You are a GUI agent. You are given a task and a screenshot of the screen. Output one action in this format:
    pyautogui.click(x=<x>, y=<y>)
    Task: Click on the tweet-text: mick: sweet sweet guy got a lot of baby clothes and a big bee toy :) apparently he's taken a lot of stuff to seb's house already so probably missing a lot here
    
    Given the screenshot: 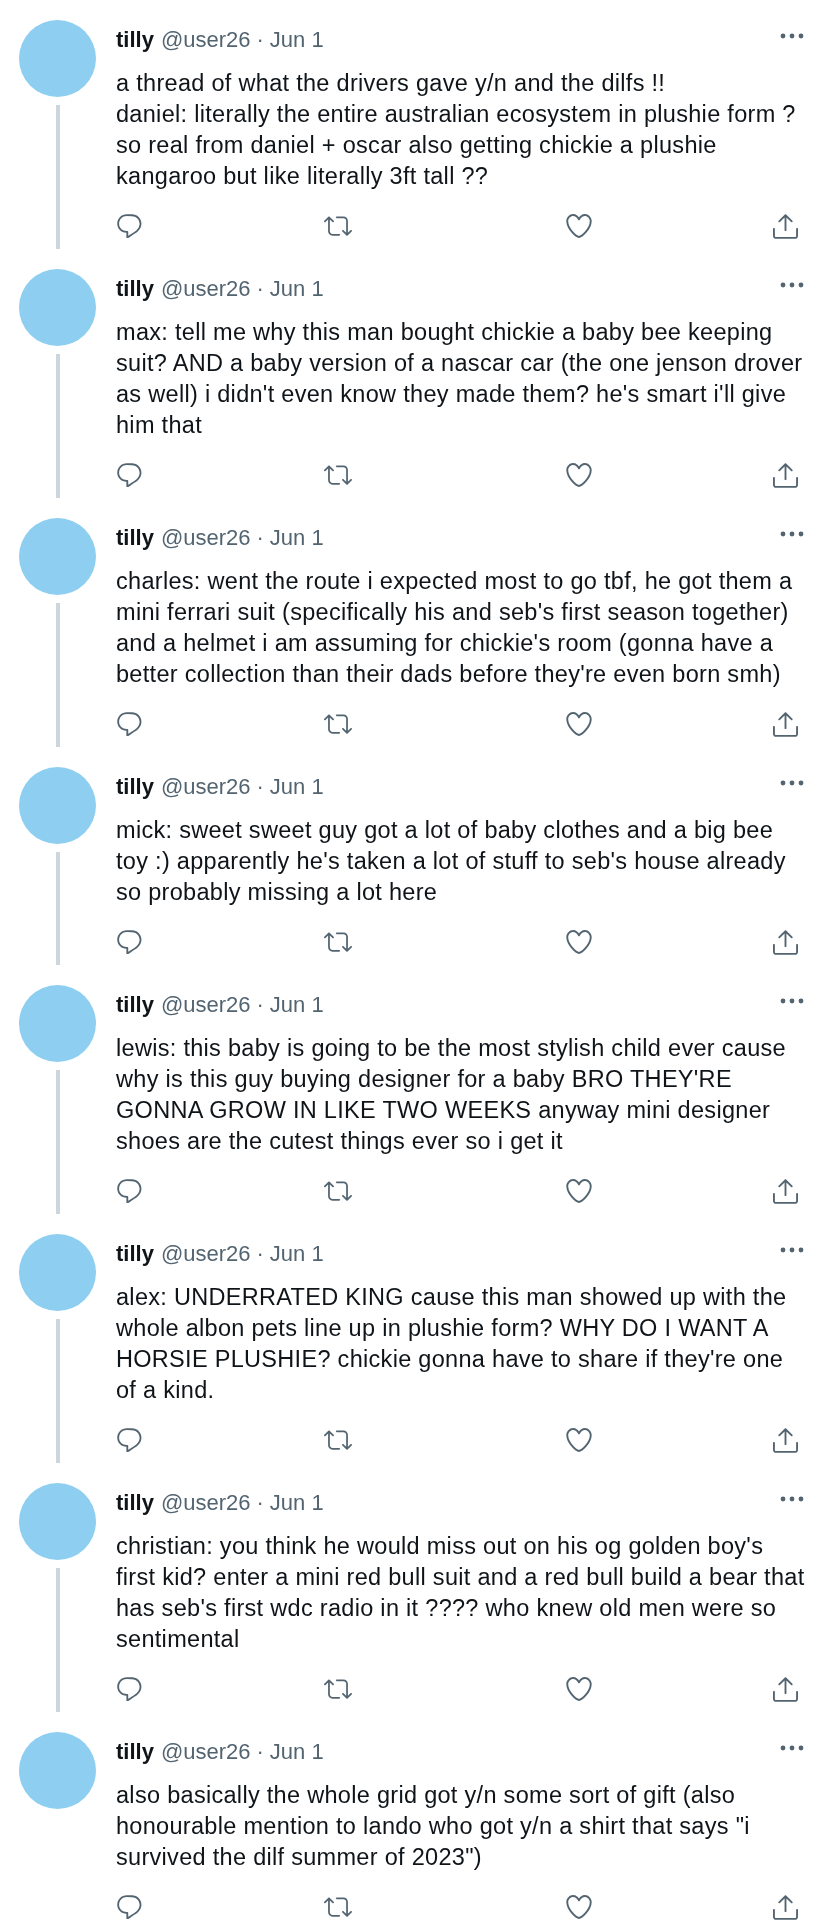 What is the action you would take?
    pyautogui.click(x=451, y=861)
    